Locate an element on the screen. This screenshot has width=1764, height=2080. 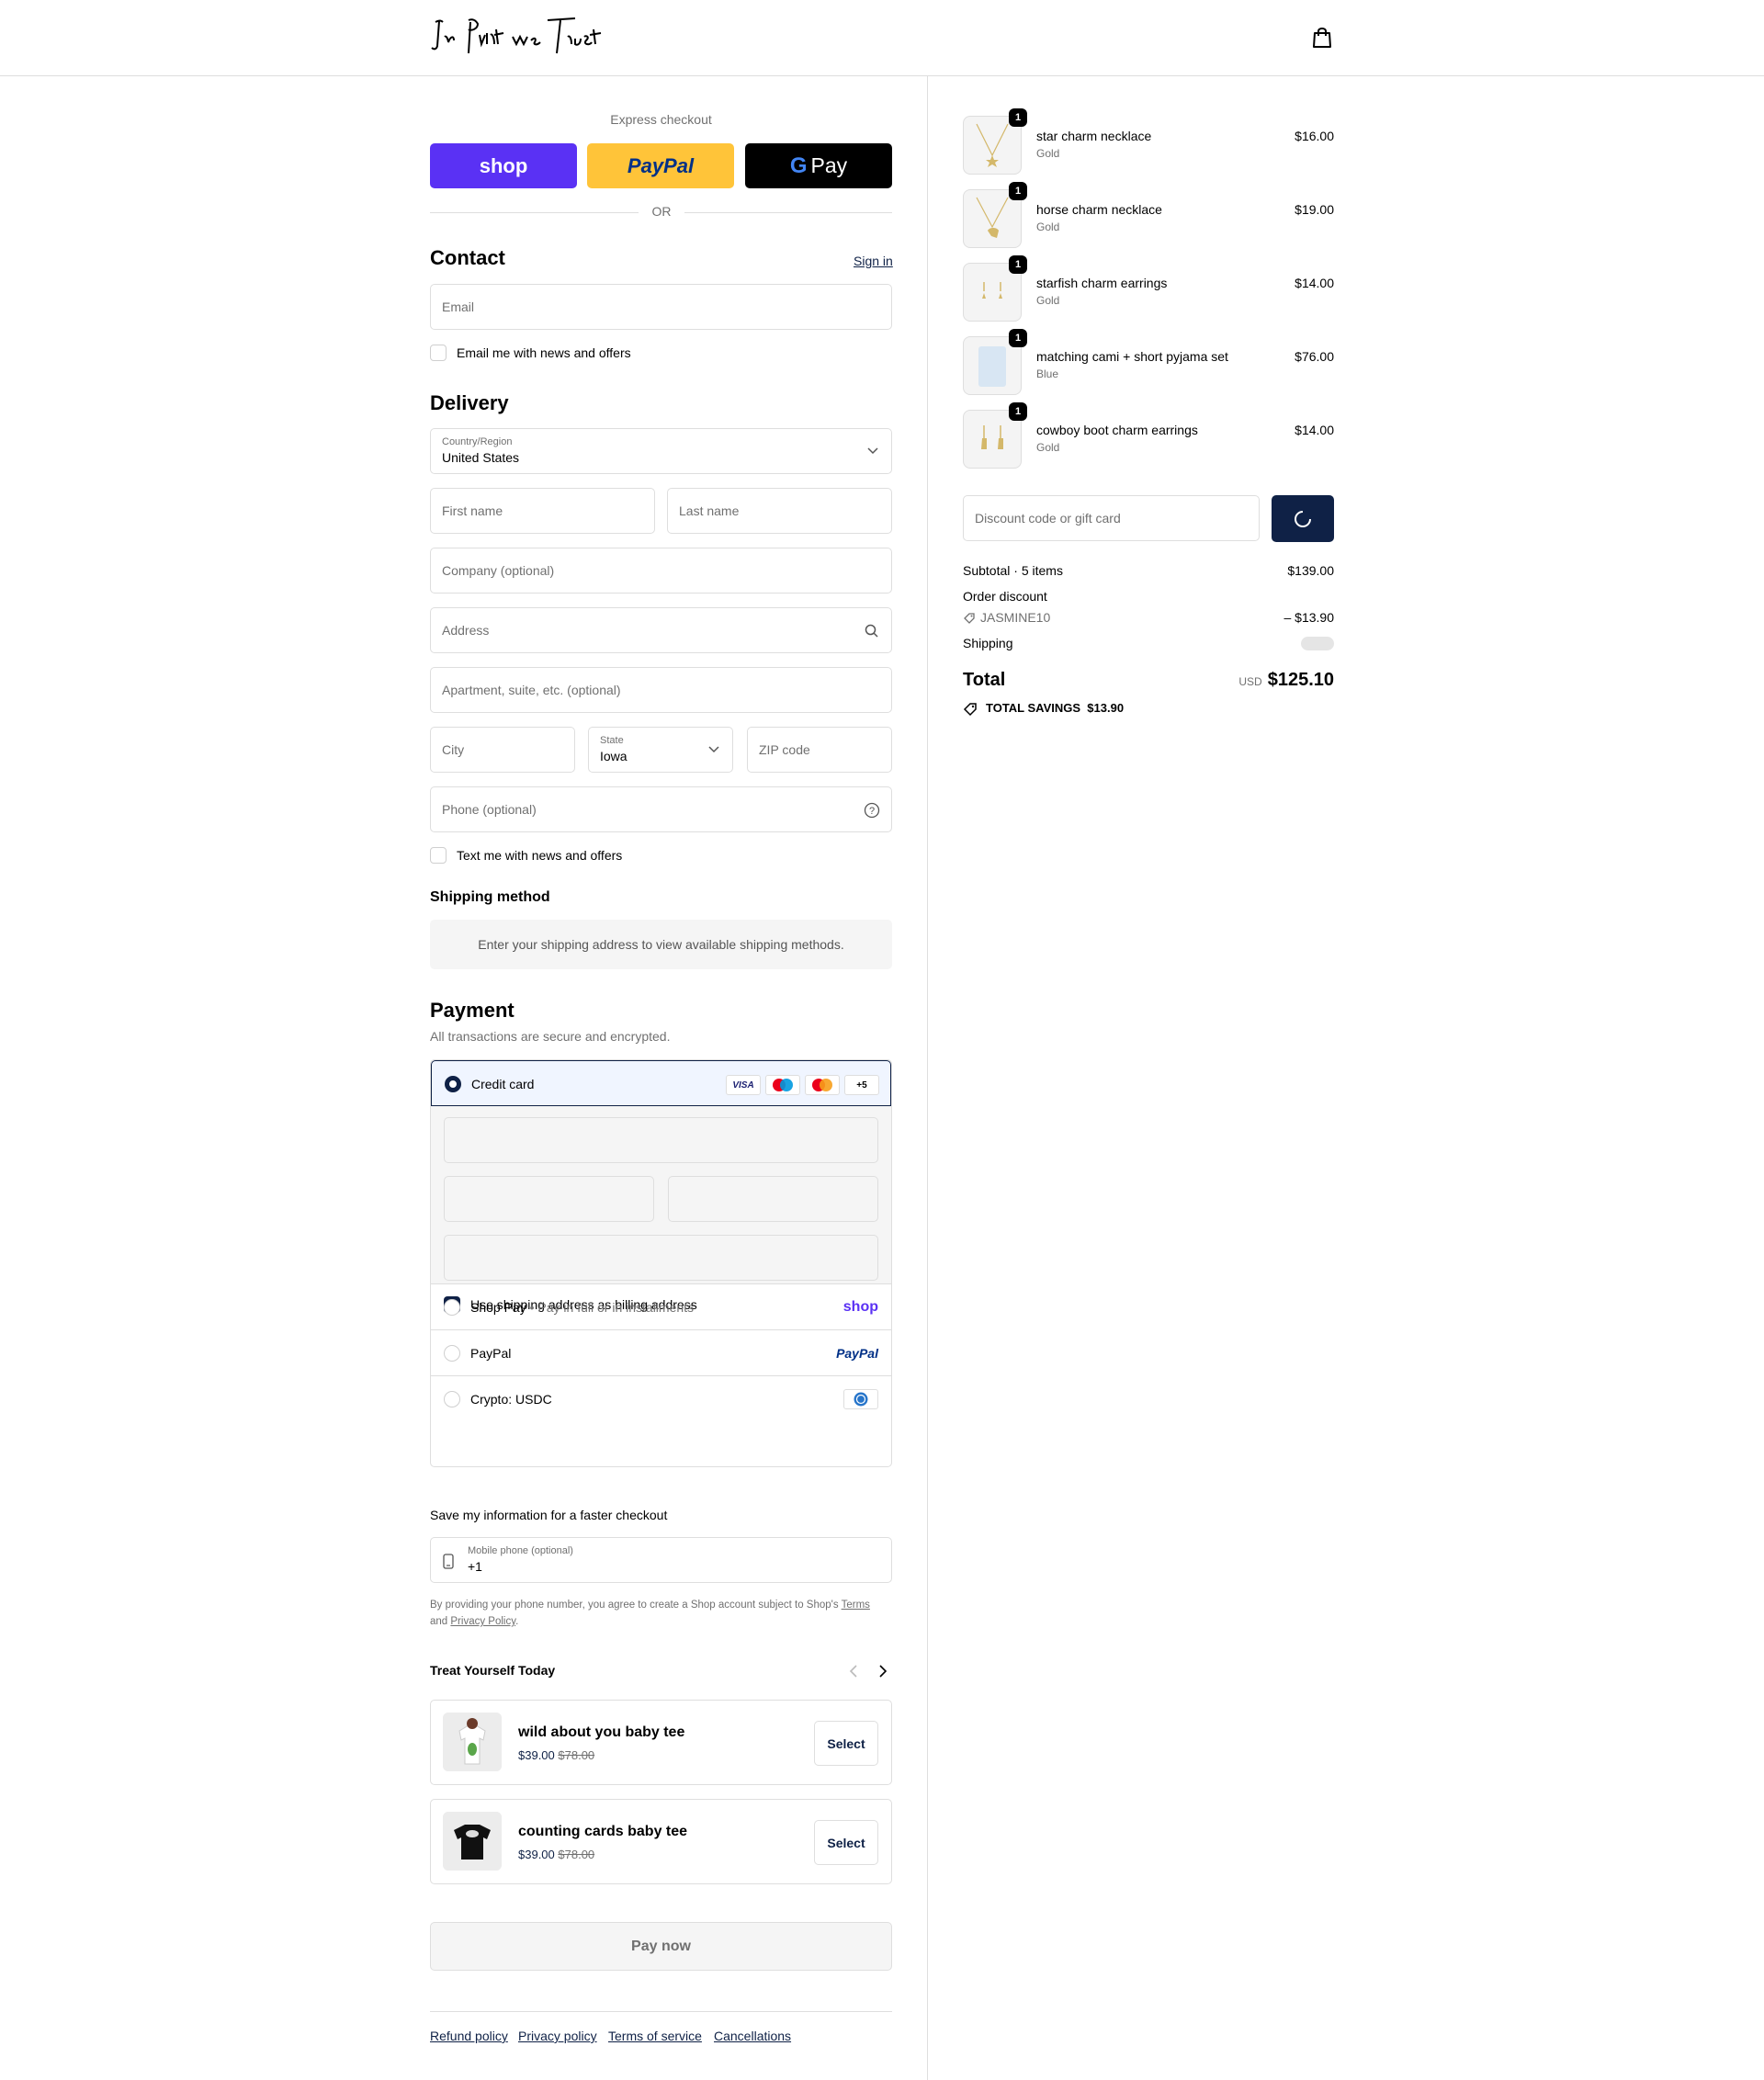
item-name: cowboy boot charm earrings is located at coordinates (1117, 430).